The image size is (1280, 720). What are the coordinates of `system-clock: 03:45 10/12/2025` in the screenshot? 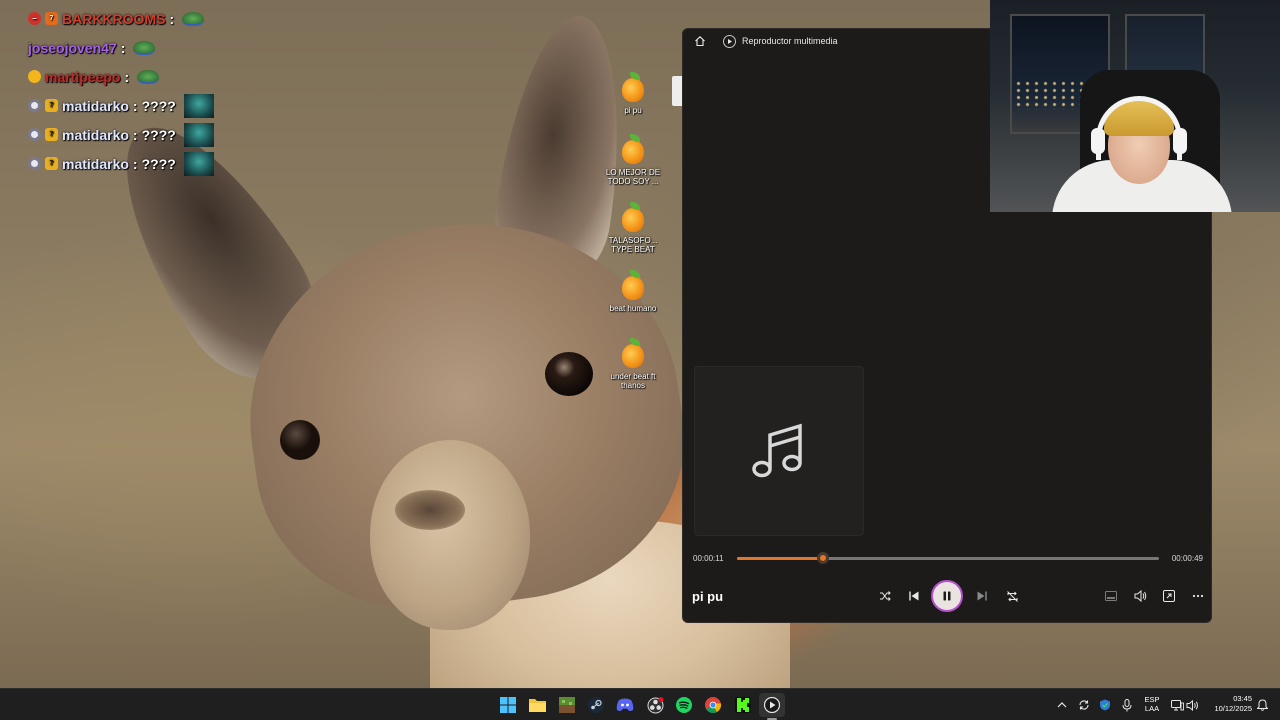 It's located at (1229, 704).